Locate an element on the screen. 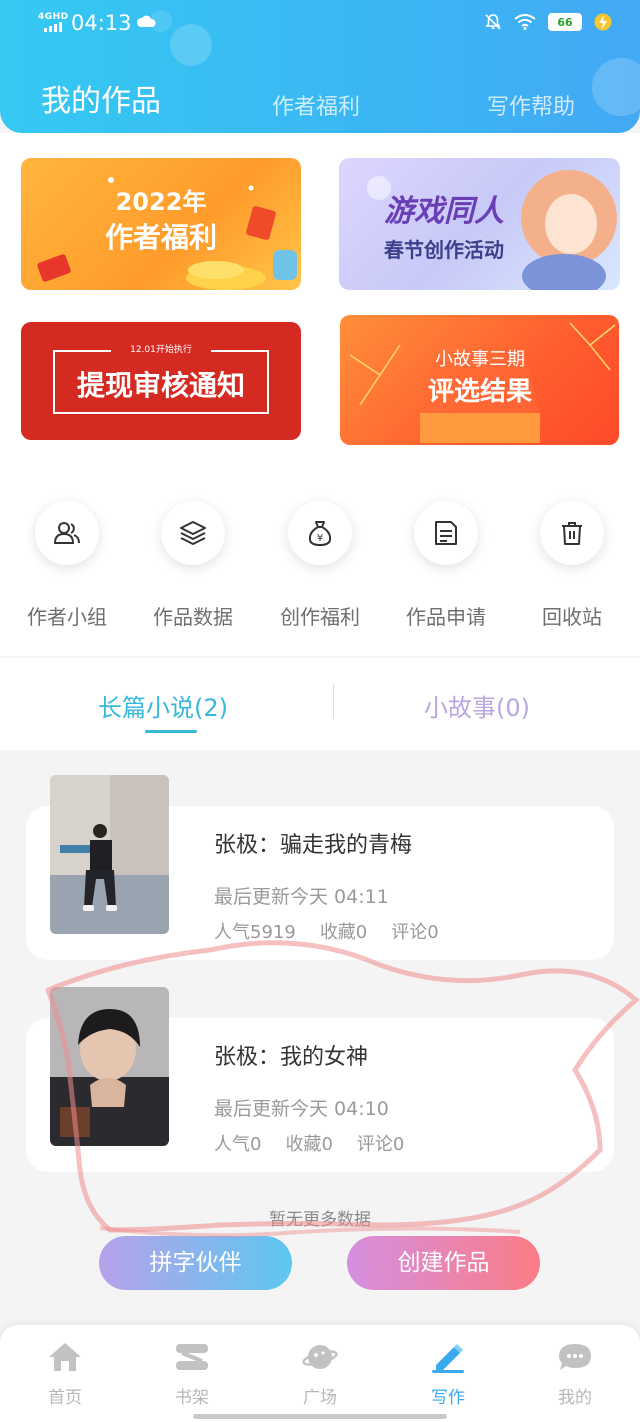  home-indicator is located at coordinates (320, 1416).